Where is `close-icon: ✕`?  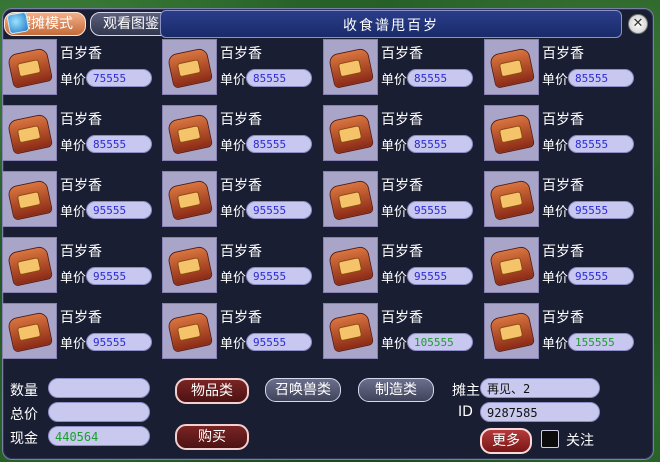
close-icon: ✕ is located at coordinates (638, 24).